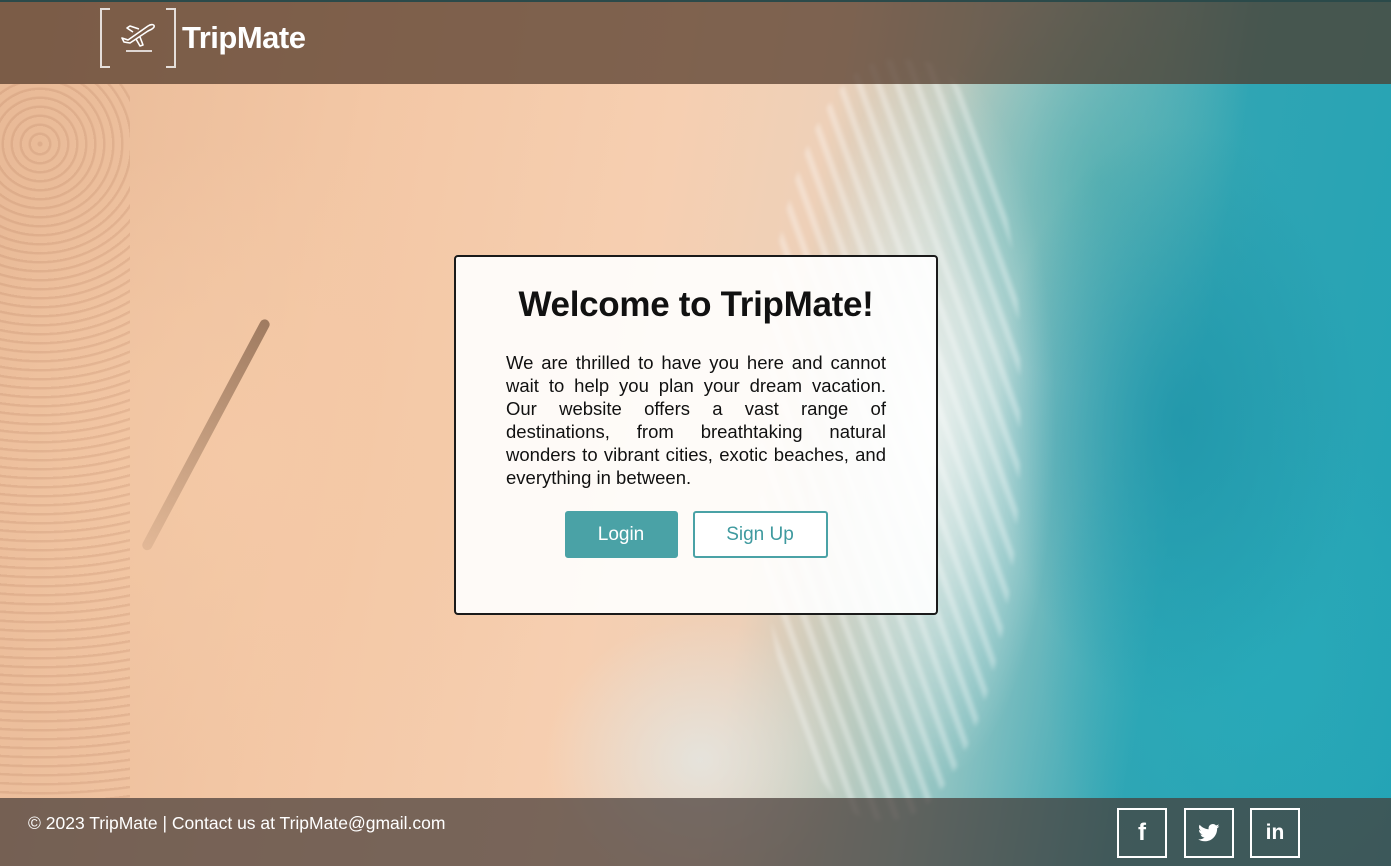 This screenshot has height=866, width=1391. I want to click on airplane-icon, so click(138, 37).